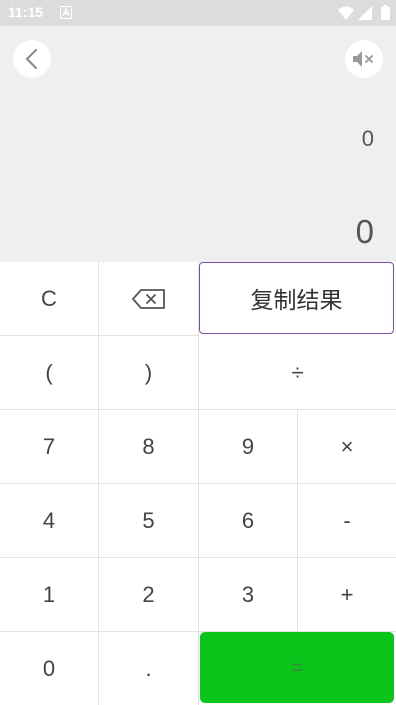 This screenshot has height=705, width=396. What do you see at coordinates (297, 373) in the screenshot?
I see `divide-button: ÷` at bounding box center [297, 373].